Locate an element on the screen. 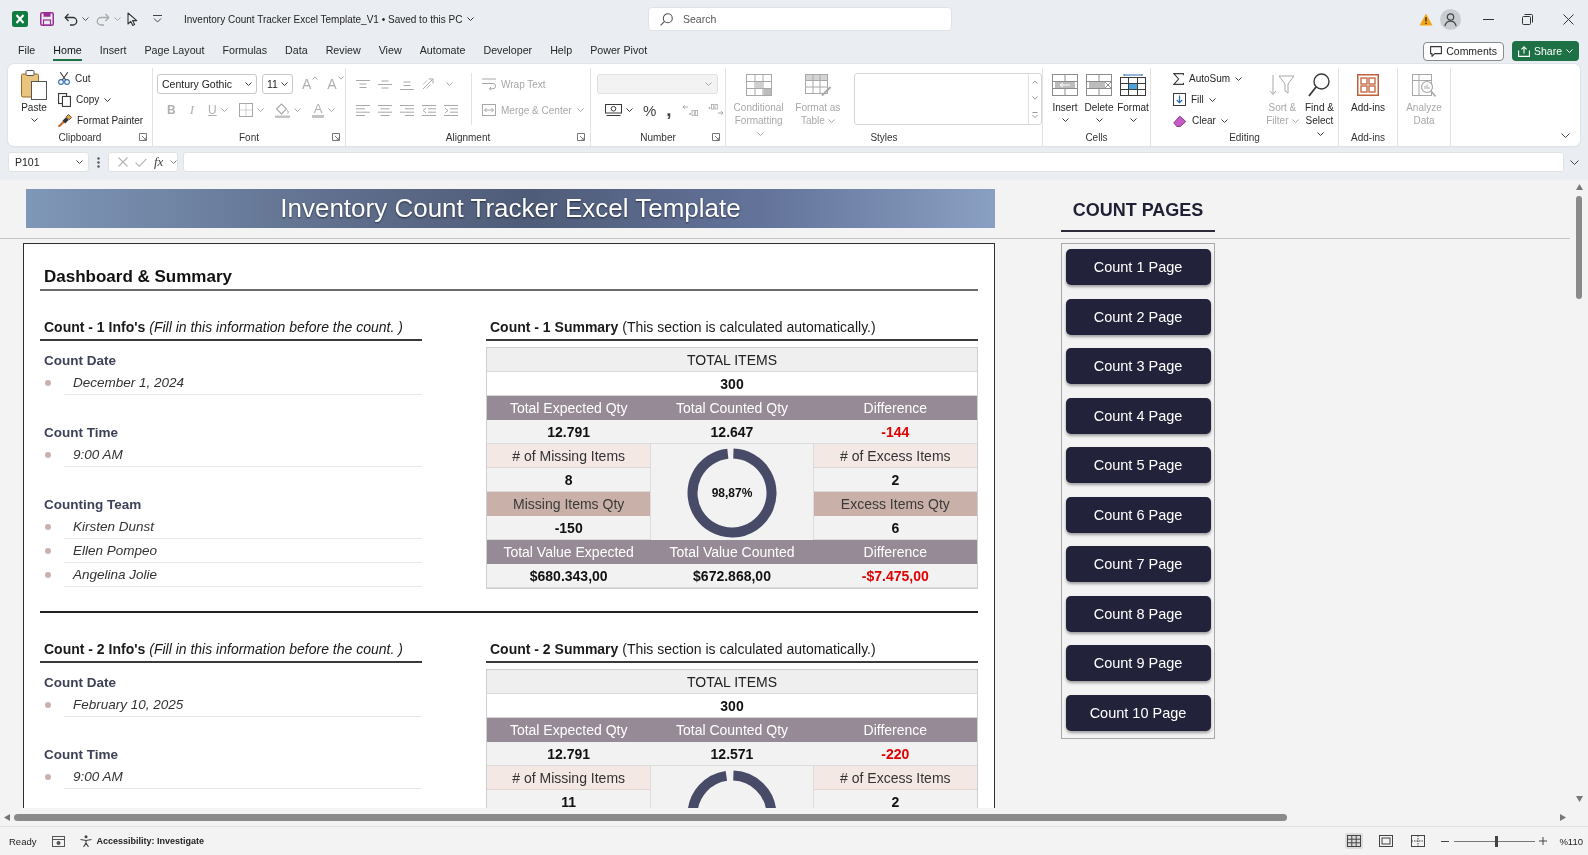 The width and height of the screenshot is (1588, 855). menu-tab: Developer is located at coordinates (508, 51).